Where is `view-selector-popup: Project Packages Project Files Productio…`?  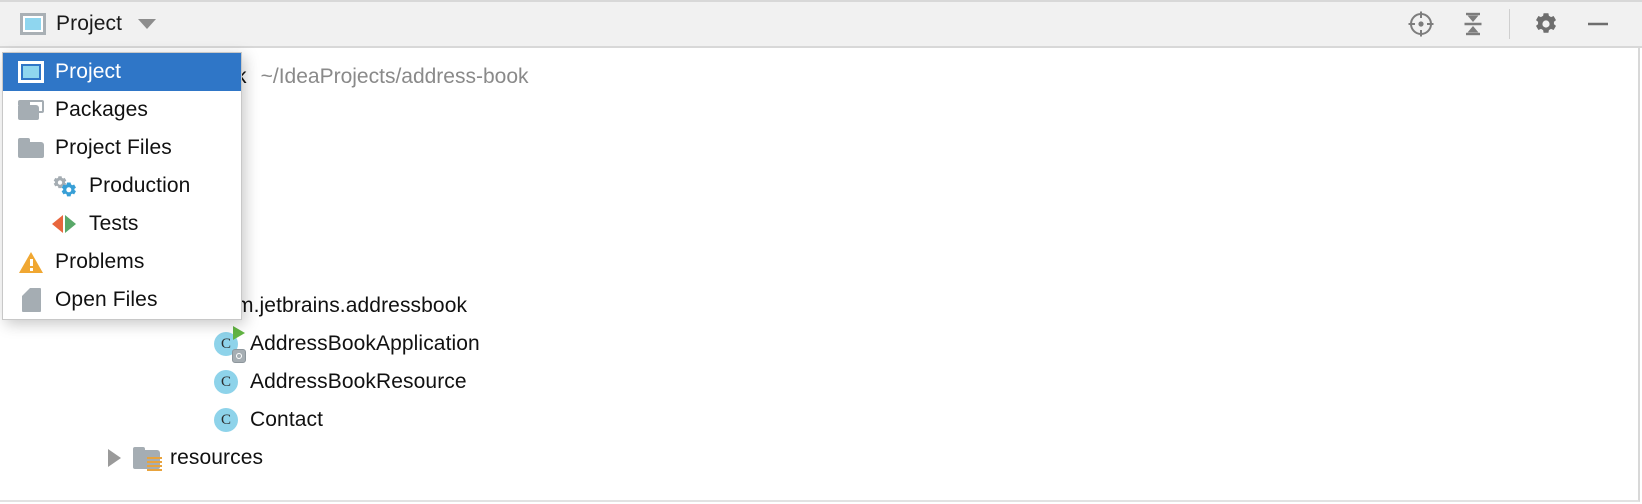 view-selector-popup: Project Packages Project Files Productio… is located at coordinates (122, 186).